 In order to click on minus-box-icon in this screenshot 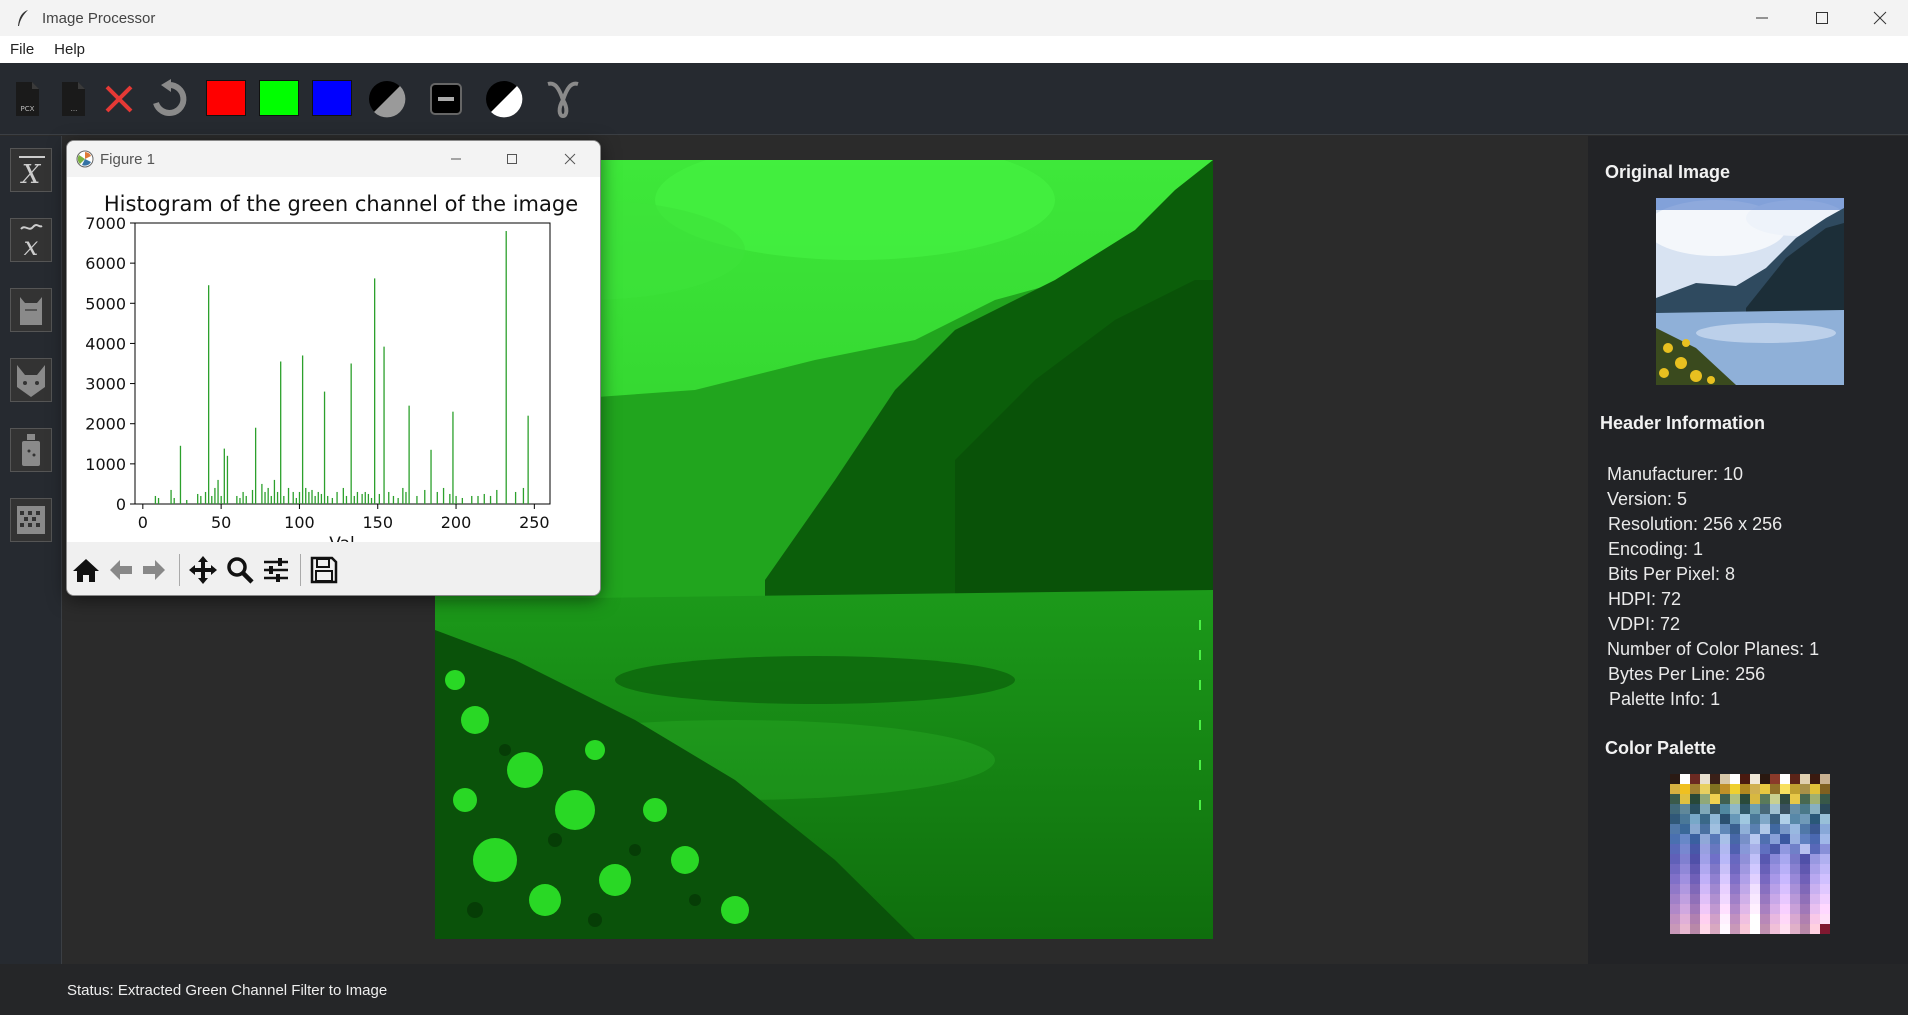, I will do `click(446, 99)`.